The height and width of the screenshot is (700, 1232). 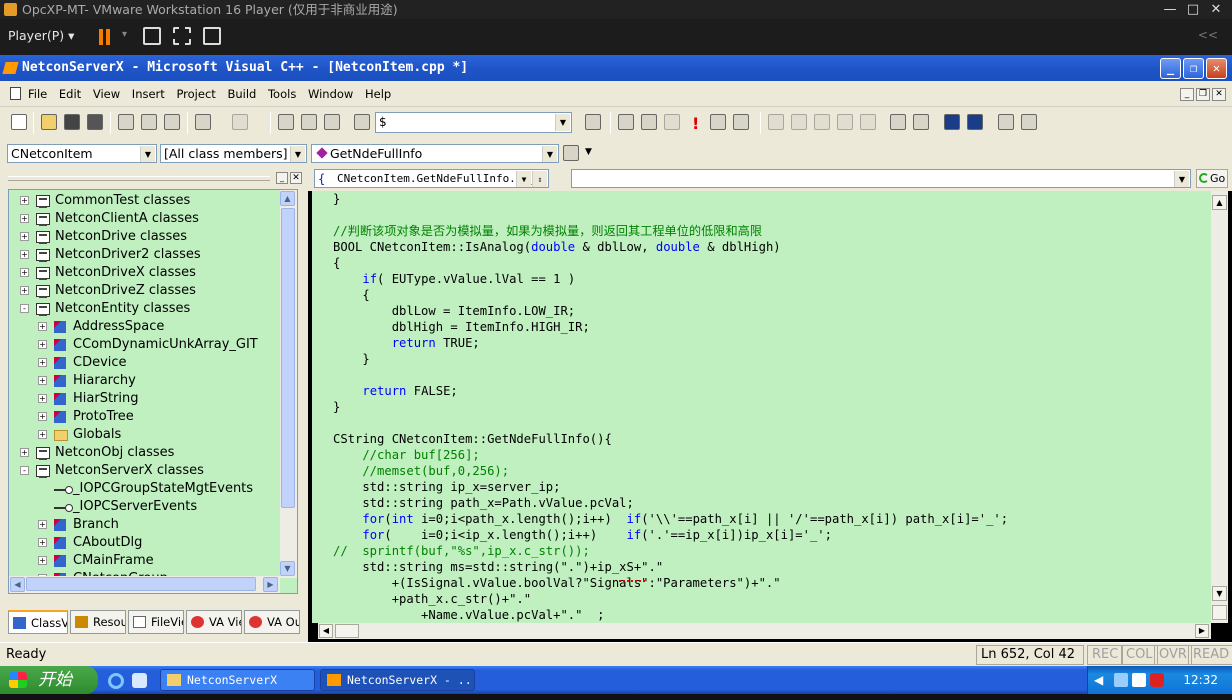 I want to click on pause-icon, so click(x=101, y=37).